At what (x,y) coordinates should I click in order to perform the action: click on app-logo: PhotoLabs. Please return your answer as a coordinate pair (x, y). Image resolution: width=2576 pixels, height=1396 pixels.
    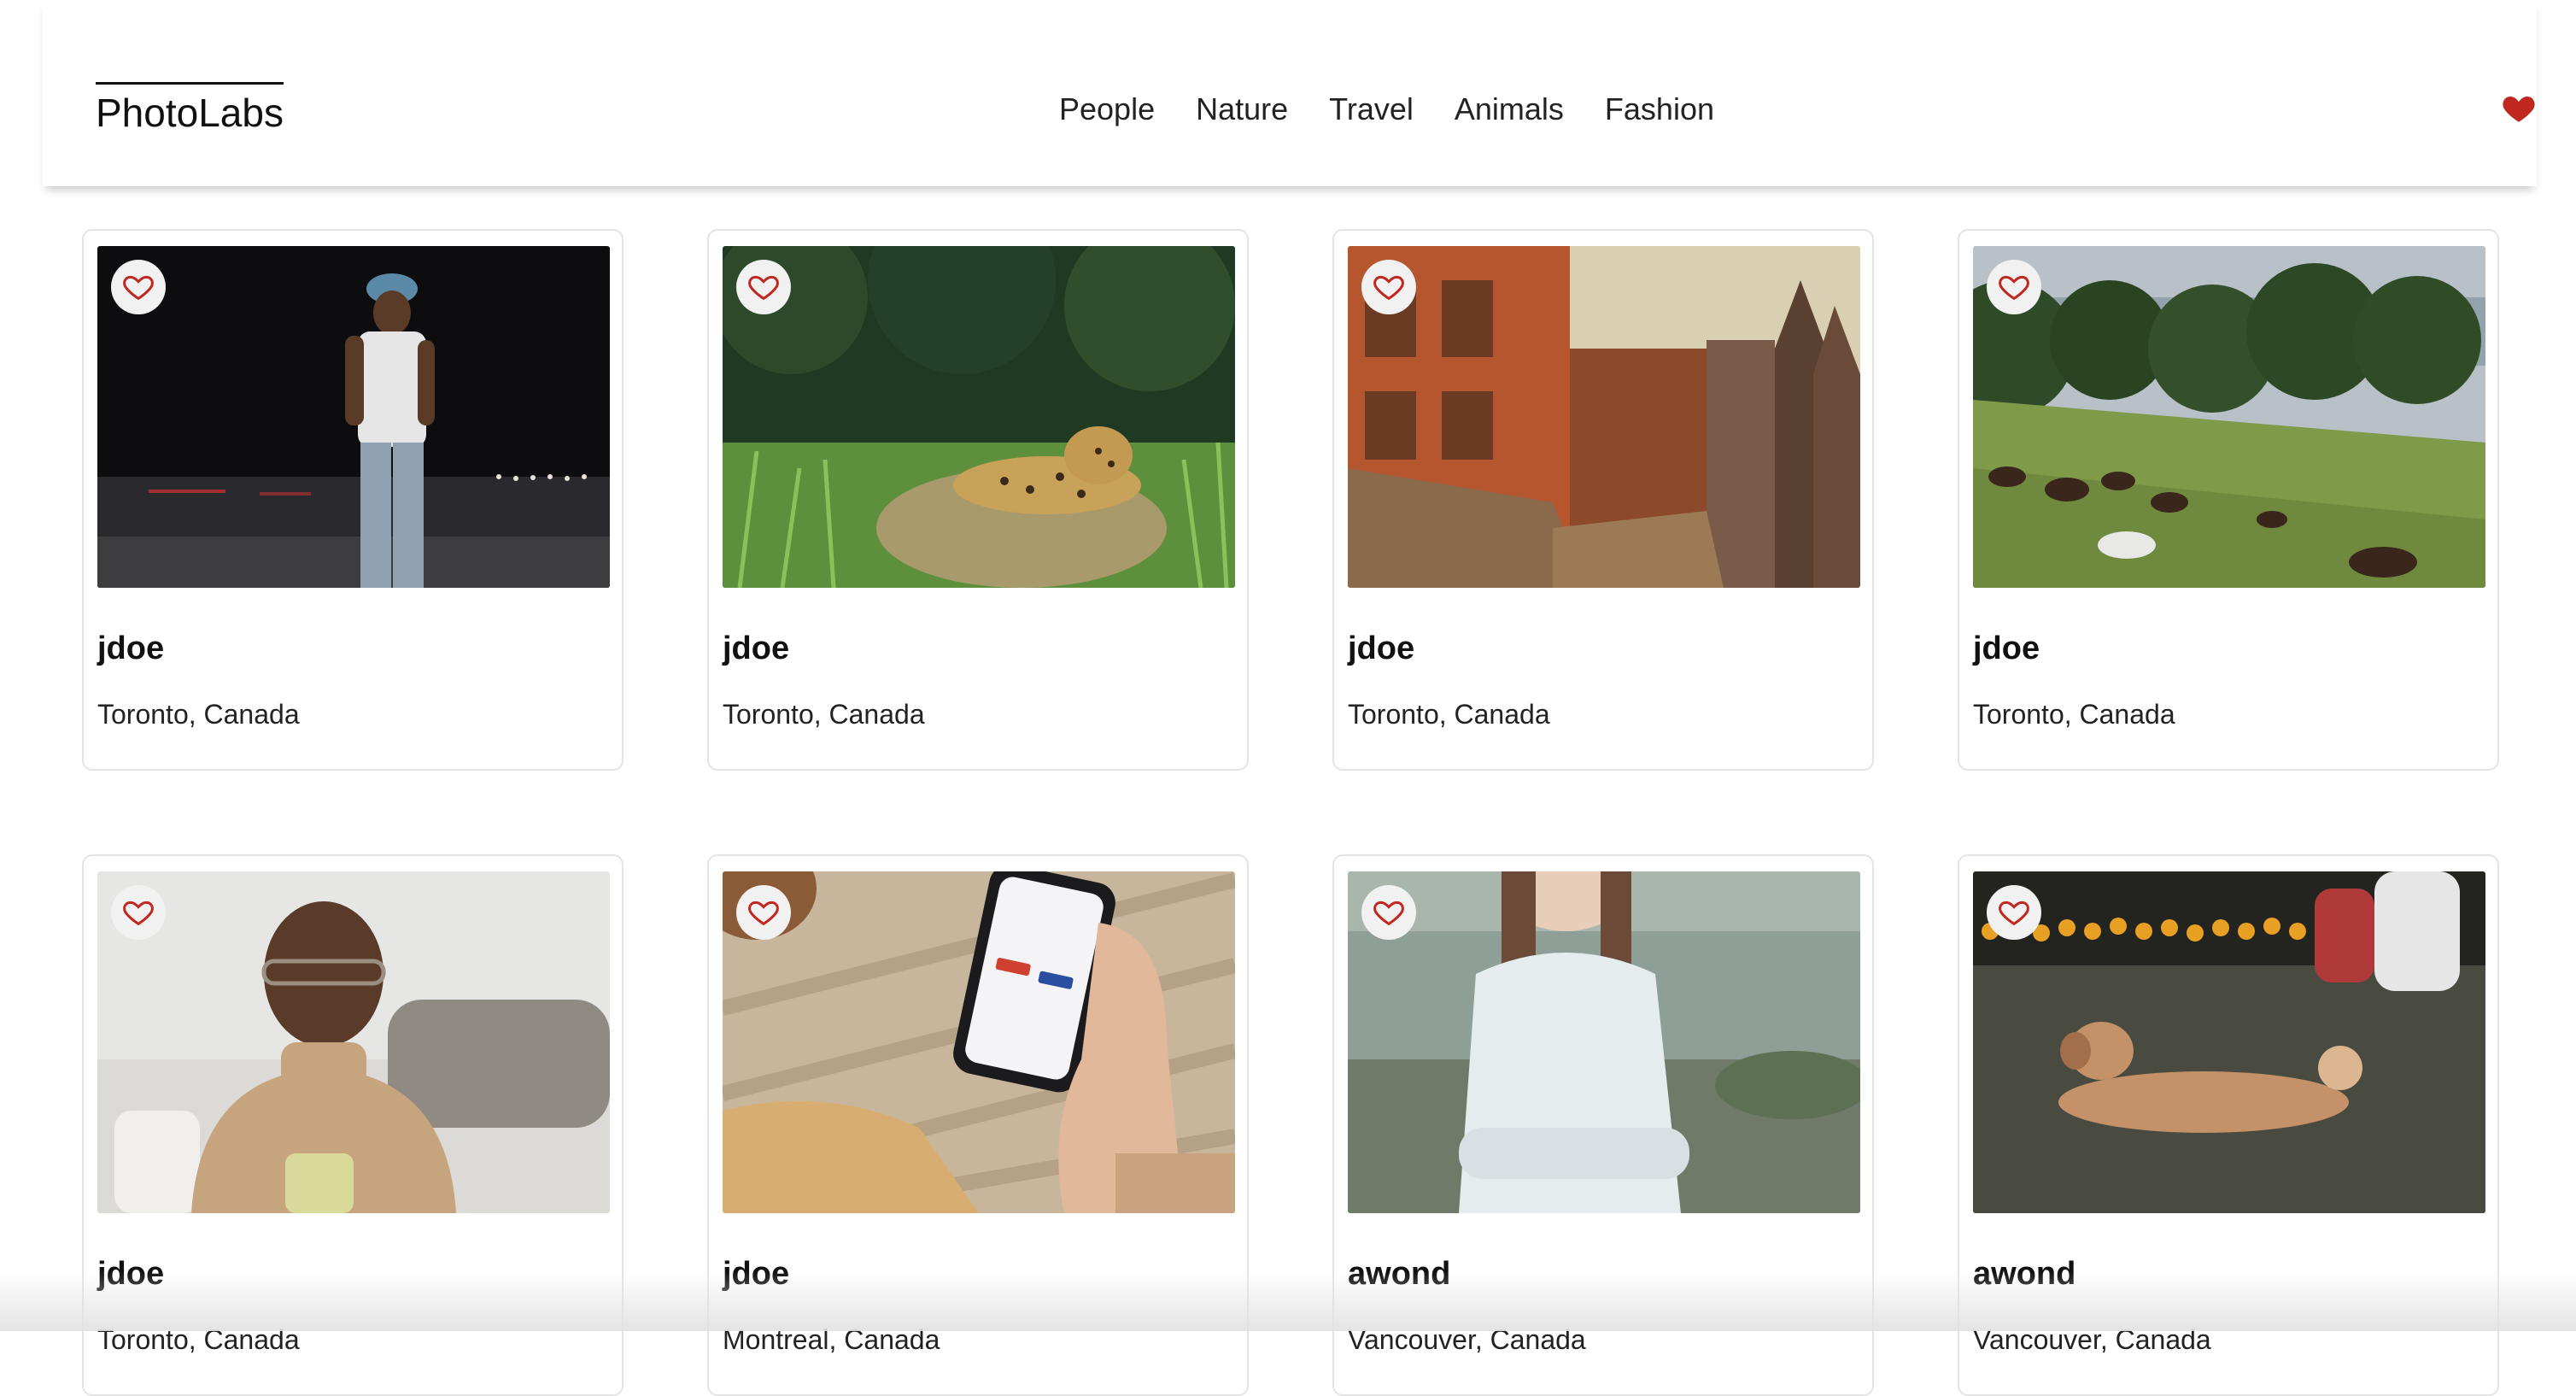
    Looking at the image, I should click on (190, 107).